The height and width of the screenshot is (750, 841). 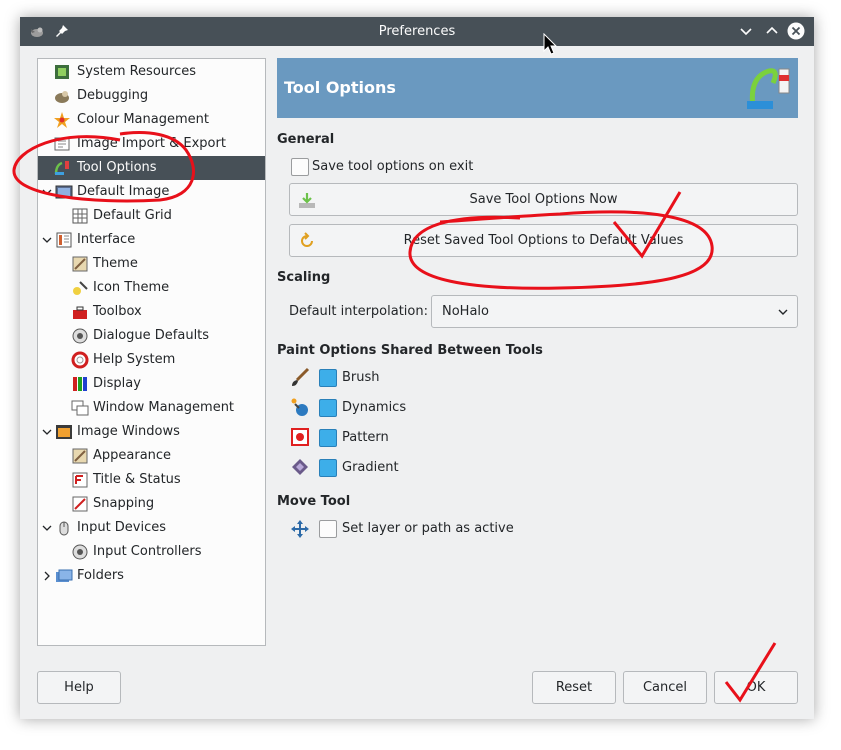 I want to click on save-now-label: Save Tool Options Now, so click(x=543, y=199).